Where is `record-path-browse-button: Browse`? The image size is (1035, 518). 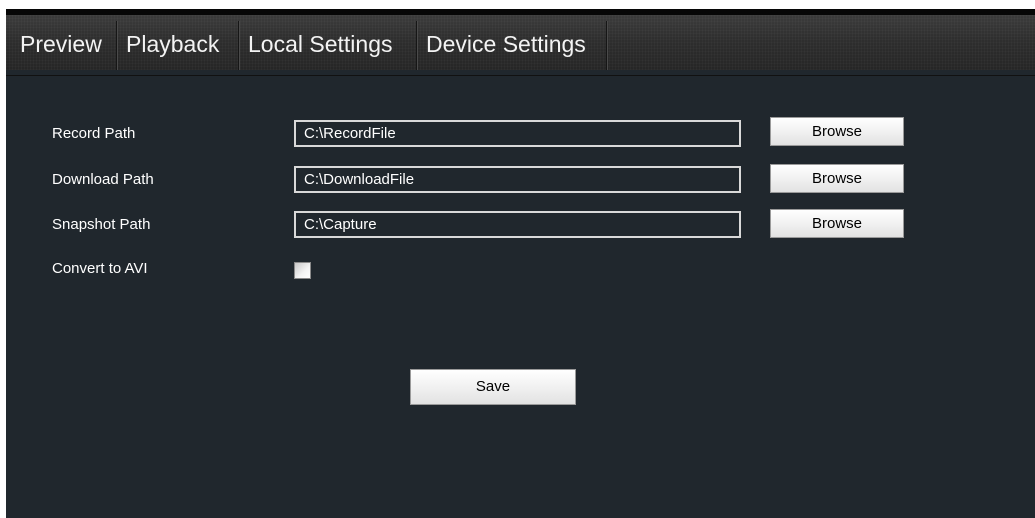 record-path-browse-button: Browse is located at coordinates (837, 131).